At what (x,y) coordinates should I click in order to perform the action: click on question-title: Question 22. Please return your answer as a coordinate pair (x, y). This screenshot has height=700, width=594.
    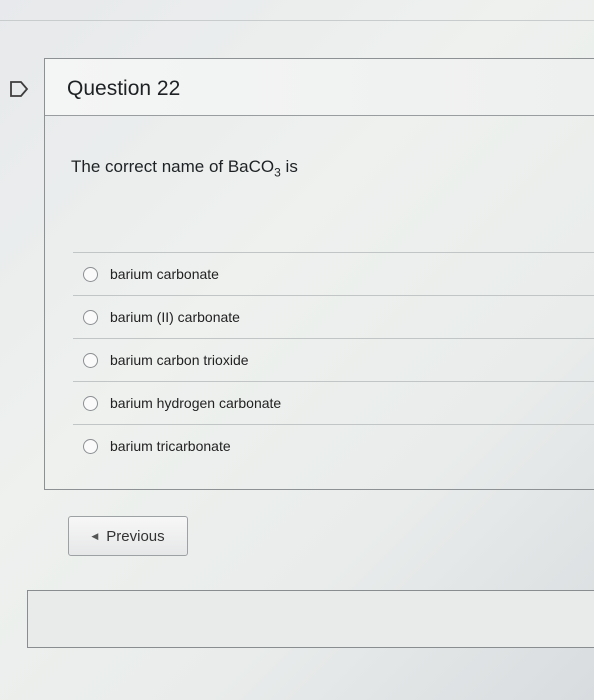
    Looking at the image, I should click on (124, 88).